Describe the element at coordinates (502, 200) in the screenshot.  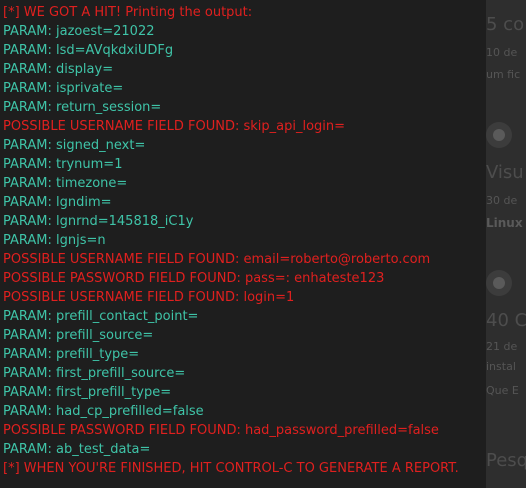
I see `feed-date-fragment: 30 de` at that location.